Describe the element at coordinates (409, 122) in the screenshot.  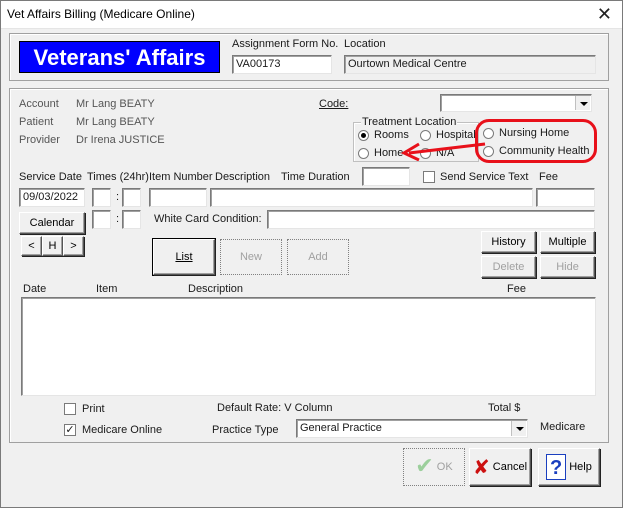
I see `treatment-location-title: Treatment Location` at that location.